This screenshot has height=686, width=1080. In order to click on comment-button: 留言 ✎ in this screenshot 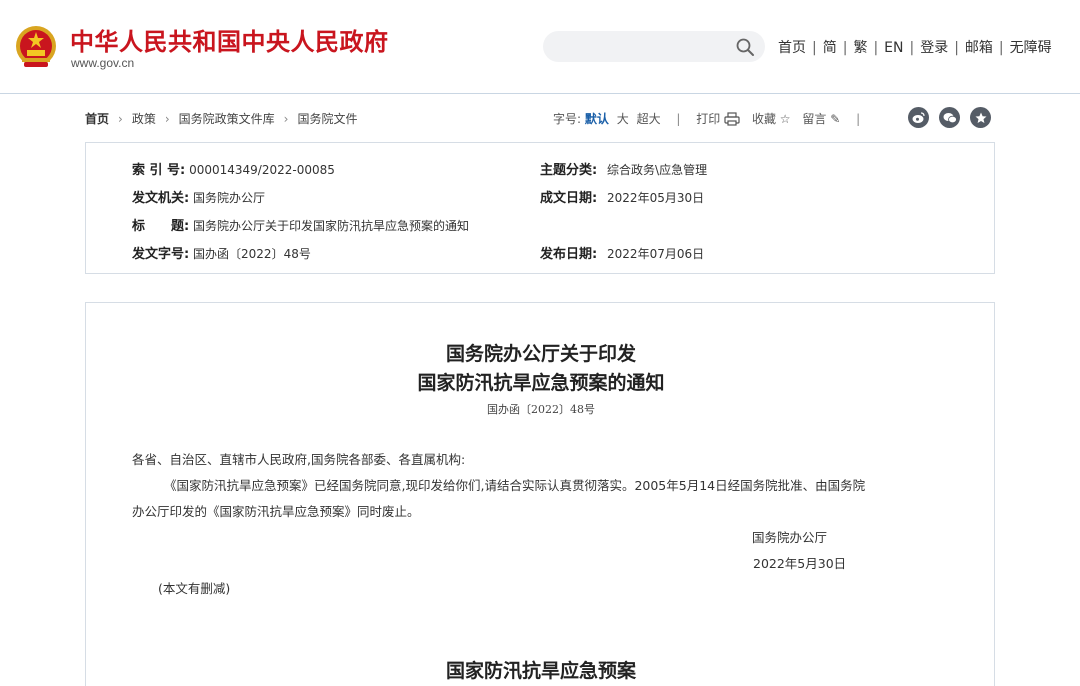, I will do `click(821, 119)`.